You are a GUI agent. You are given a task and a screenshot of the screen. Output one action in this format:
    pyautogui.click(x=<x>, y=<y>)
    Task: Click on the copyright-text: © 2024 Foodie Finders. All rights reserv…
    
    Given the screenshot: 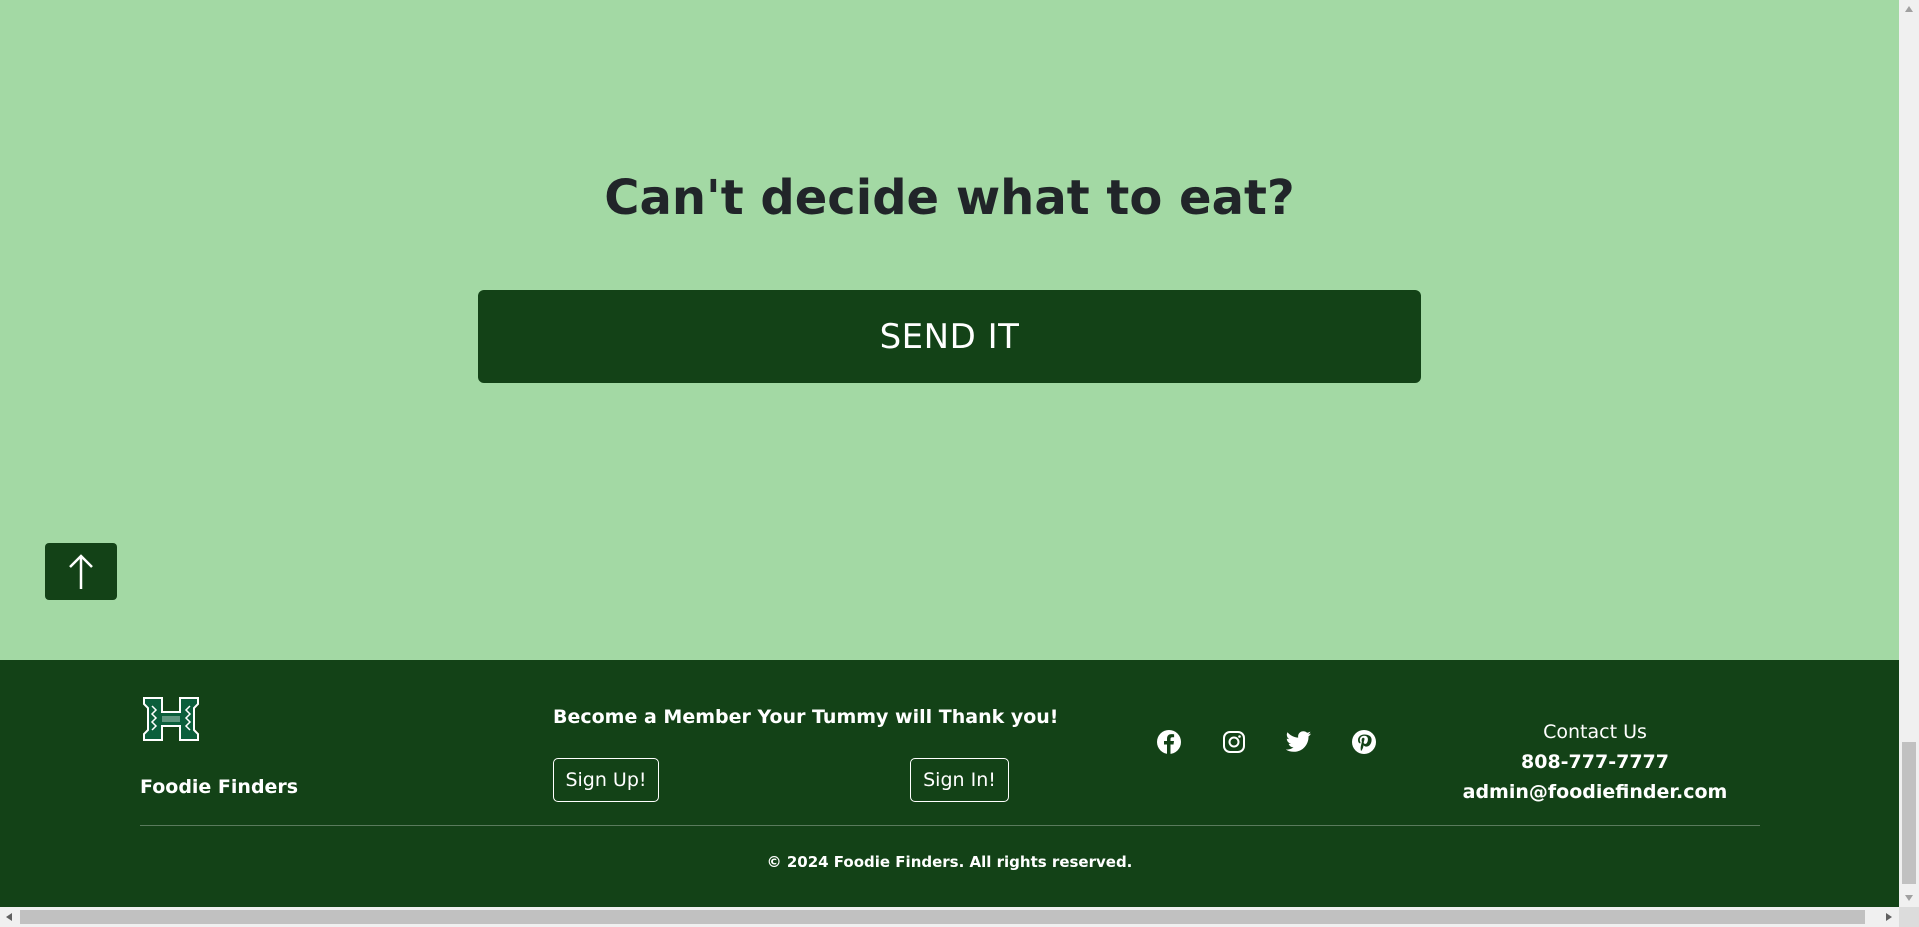 What is the action you would take?
    pyautogui.click(x=949, y=862)
    